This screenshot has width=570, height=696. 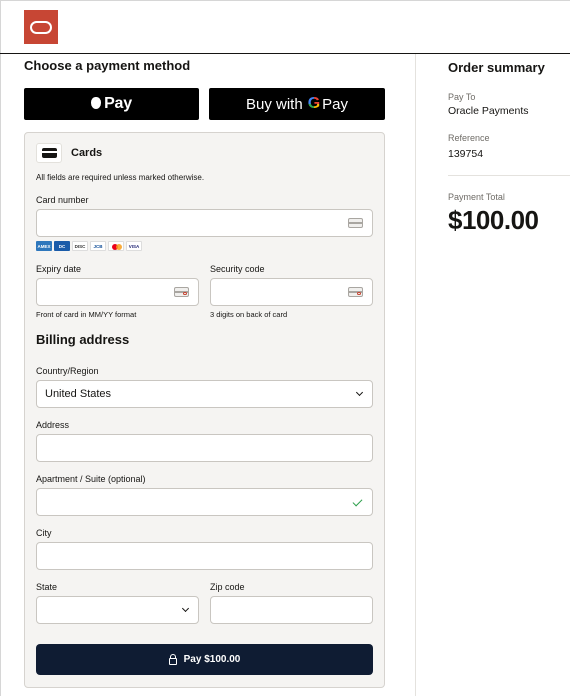 I want to click on pay-button: Pay $100.00, so click(x=204, y=659).